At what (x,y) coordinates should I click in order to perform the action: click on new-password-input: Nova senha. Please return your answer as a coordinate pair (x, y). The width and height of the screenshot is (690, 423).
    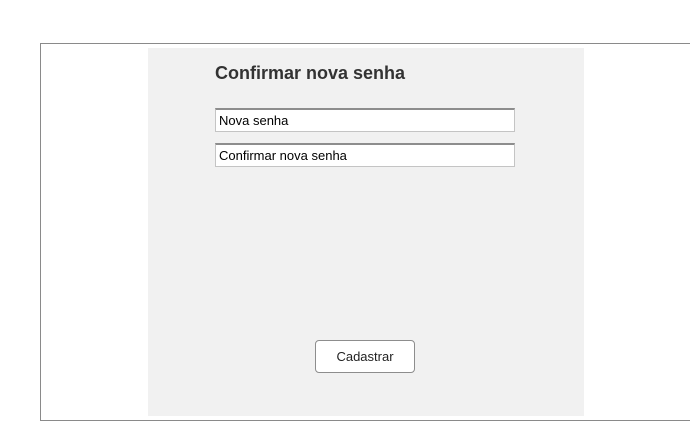
    Looking at the image, I should click on (365, 120).